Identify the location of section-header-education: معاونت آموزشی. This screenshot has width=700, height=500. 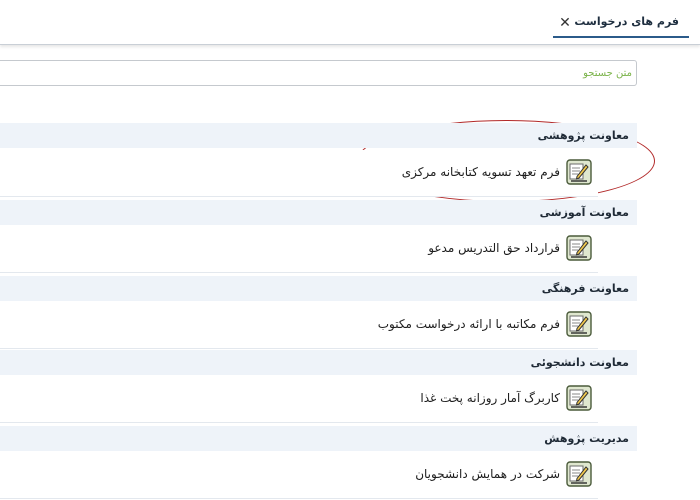
(318, 212).